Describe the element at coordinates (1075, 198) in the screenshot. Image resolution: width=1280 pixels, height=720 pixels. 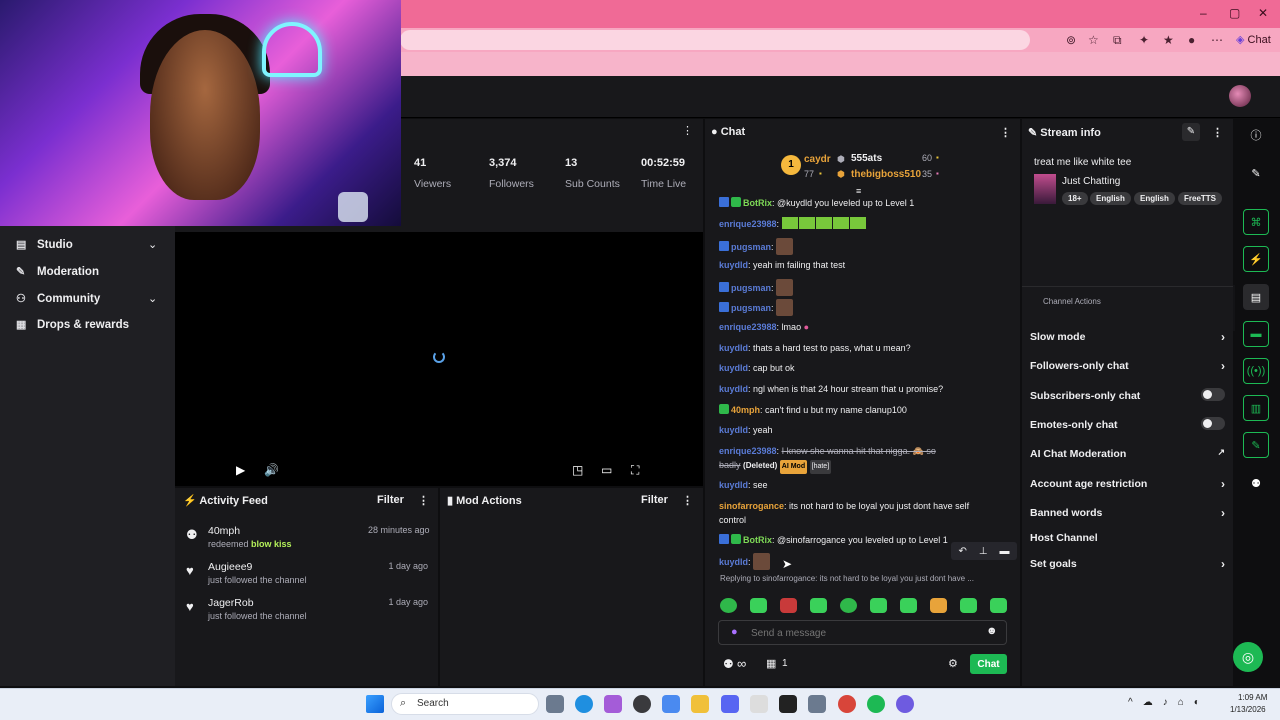
I see `tag-pill: 18+` at that location.